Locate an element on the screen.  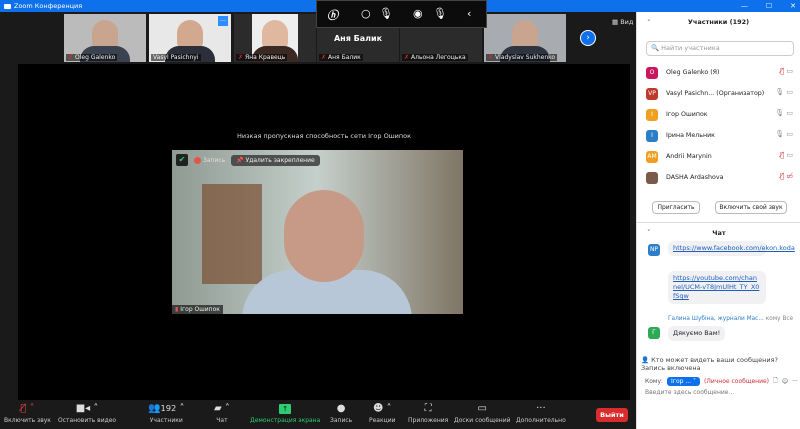
record-button: ● Запись is located at coordinates (341, 413).